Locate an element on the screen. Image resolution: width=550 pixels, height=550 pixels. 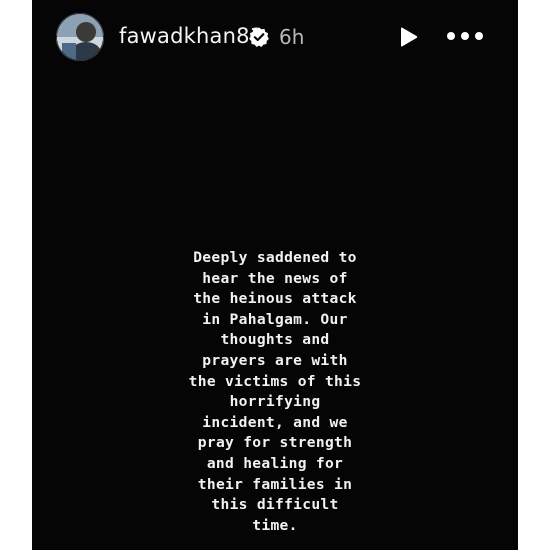
caption-line: Deeply saddened to is located at coordinates (275, 257).